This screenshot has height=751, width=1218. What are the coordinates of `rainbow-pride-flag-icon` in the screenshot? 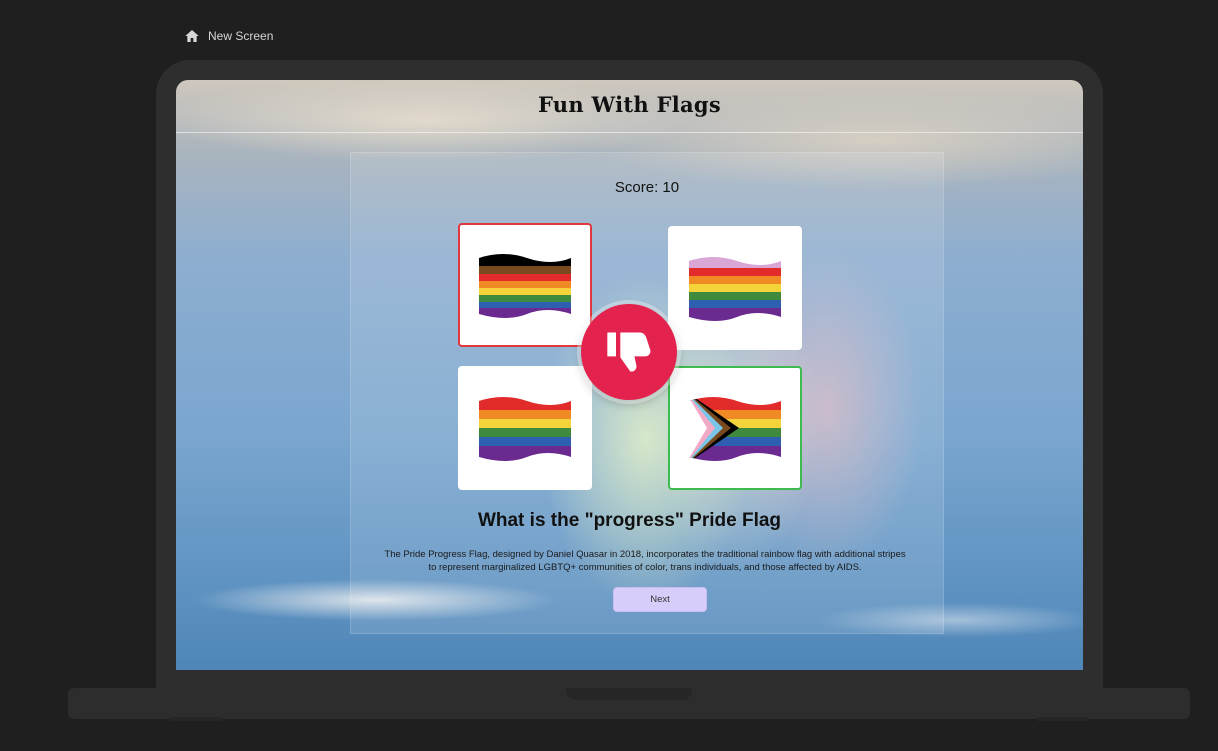 It's located at (525, 429).